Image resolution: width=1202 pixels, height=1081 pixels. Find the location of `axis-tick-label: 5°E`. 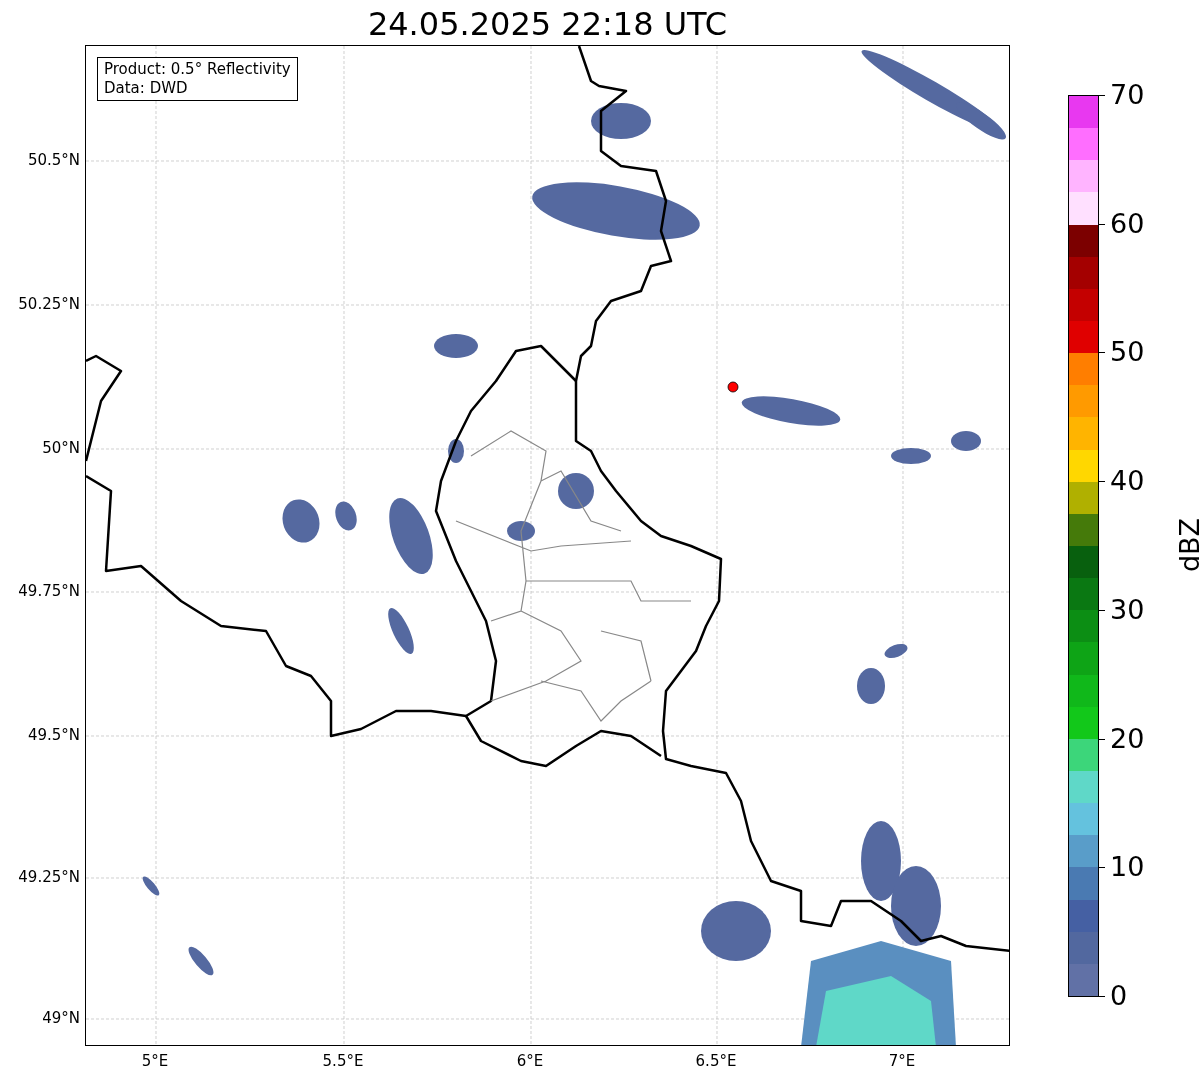

axis-tick-label: 5°E is located at coordinates (155, 1061).